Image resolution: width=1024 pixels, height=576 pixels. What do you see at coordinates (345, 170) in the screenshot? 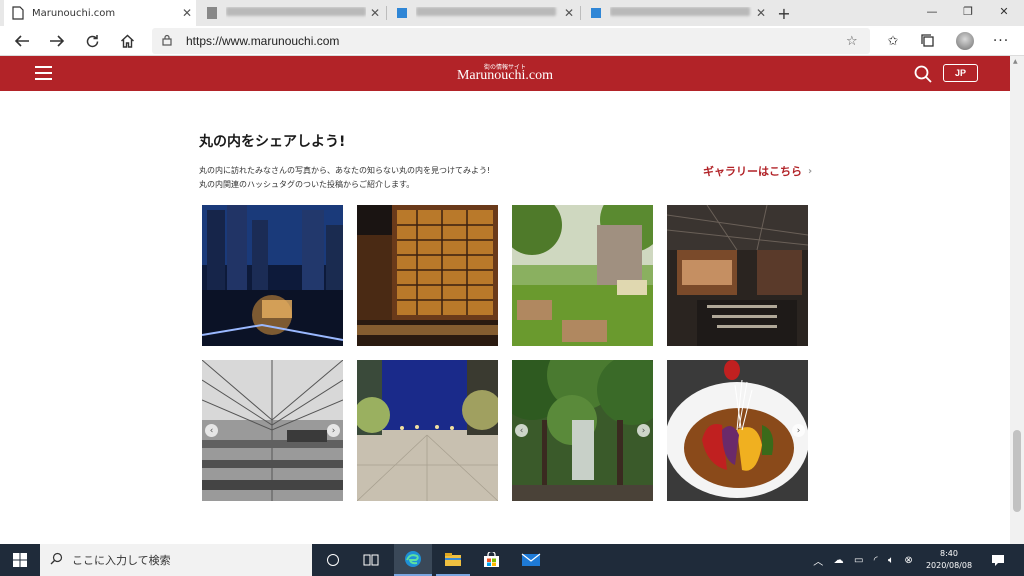
I see `description-line-1: 丸の内に訪れたみなさんの写真から、あなたの知らない丸の内を見つけてみよう!` at bounding box center [345, 170].